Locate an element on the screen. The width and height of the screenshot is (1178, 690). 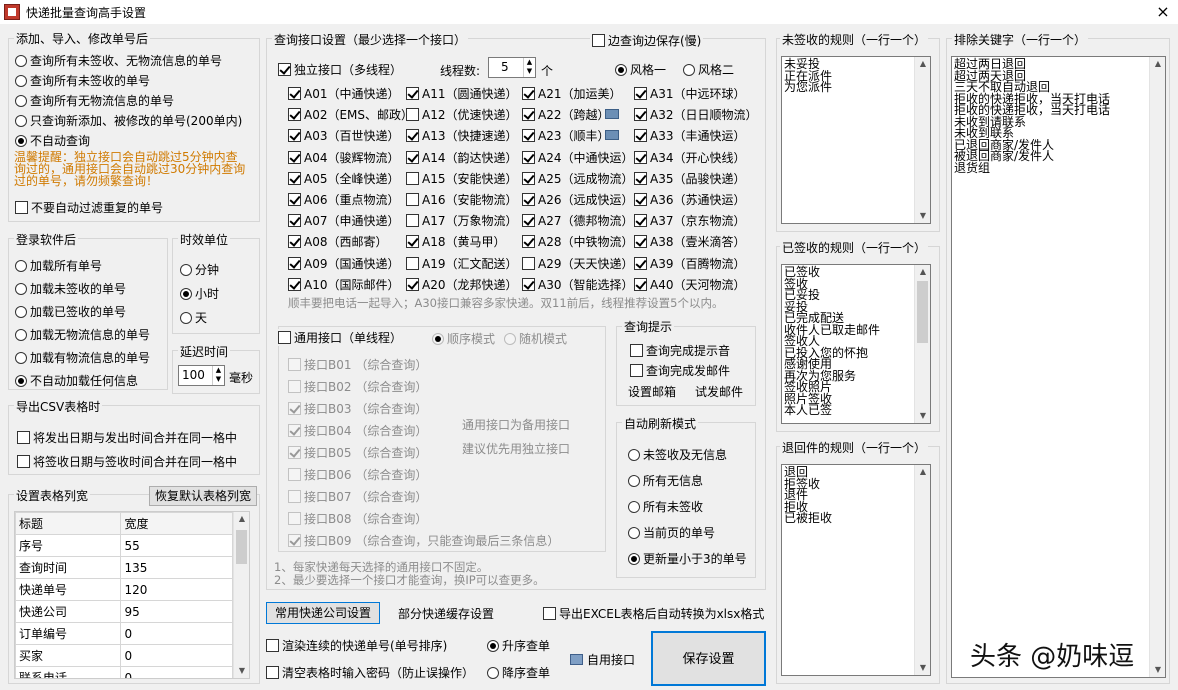
api-3-6: A37（京东物流） is located at coordinates (689, 220).